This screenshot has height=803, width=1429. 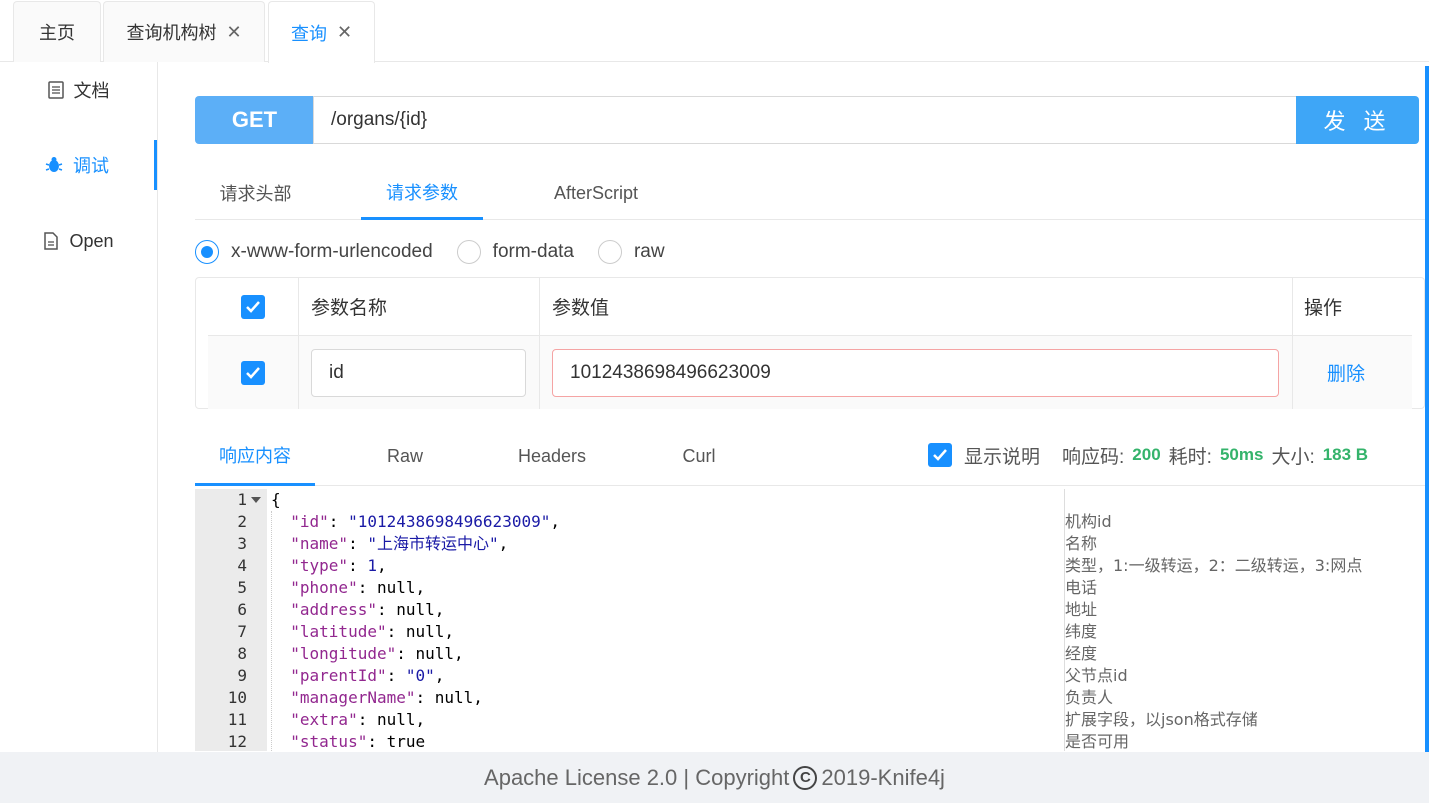 I want to click on menu-item-debug: 调试, so click(x=78, y=165).